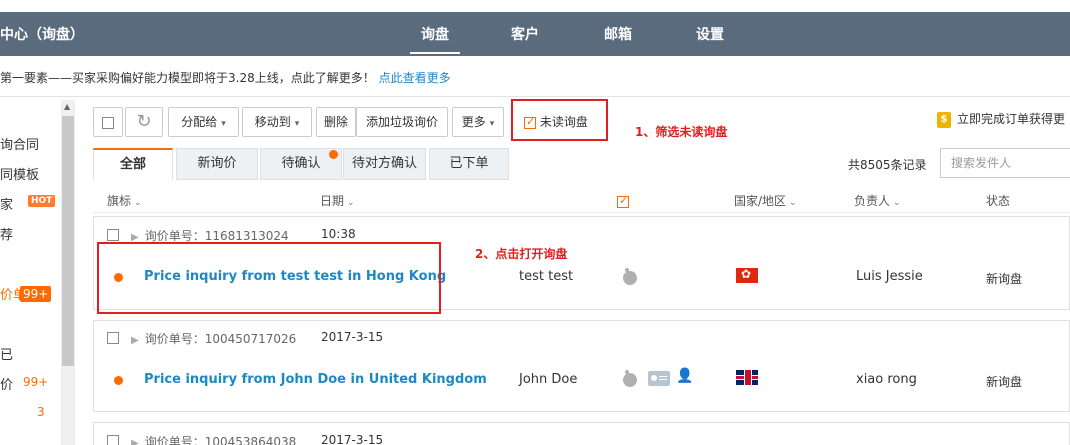 This screenshot has width=1070, height=445. I want to click on page-title: 中心（询盘）, so click(42, 35).